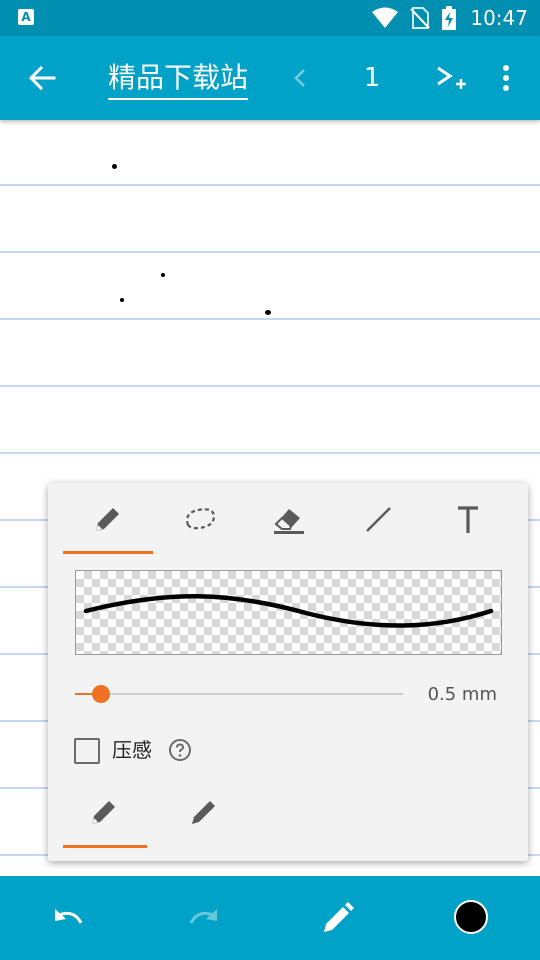 The height and width of the screenshot is (960, 540). Describe the element at coordinates (26, 17) in the screenshot. I see `app-a-icon: A` at that location.